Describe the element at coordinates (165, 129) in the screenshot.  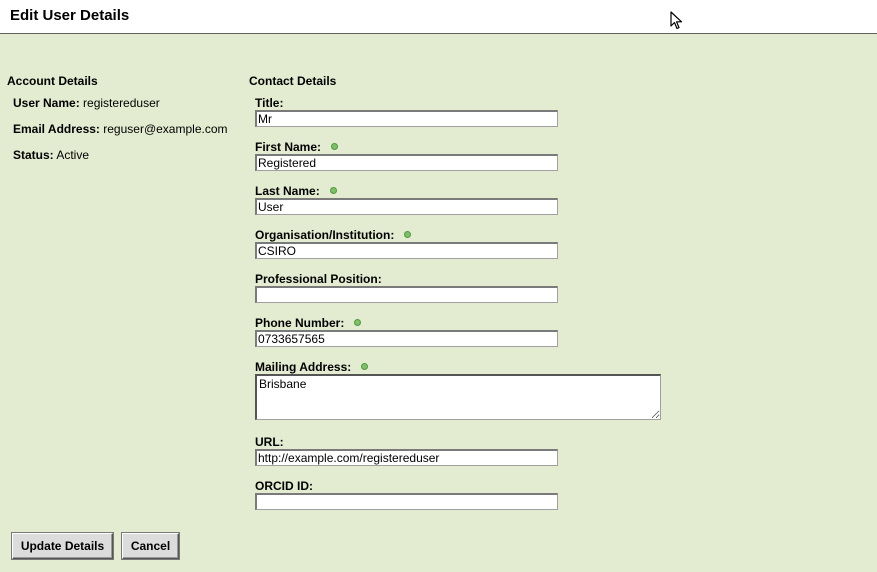
I see `email-value: reguser@example.com` at that location.